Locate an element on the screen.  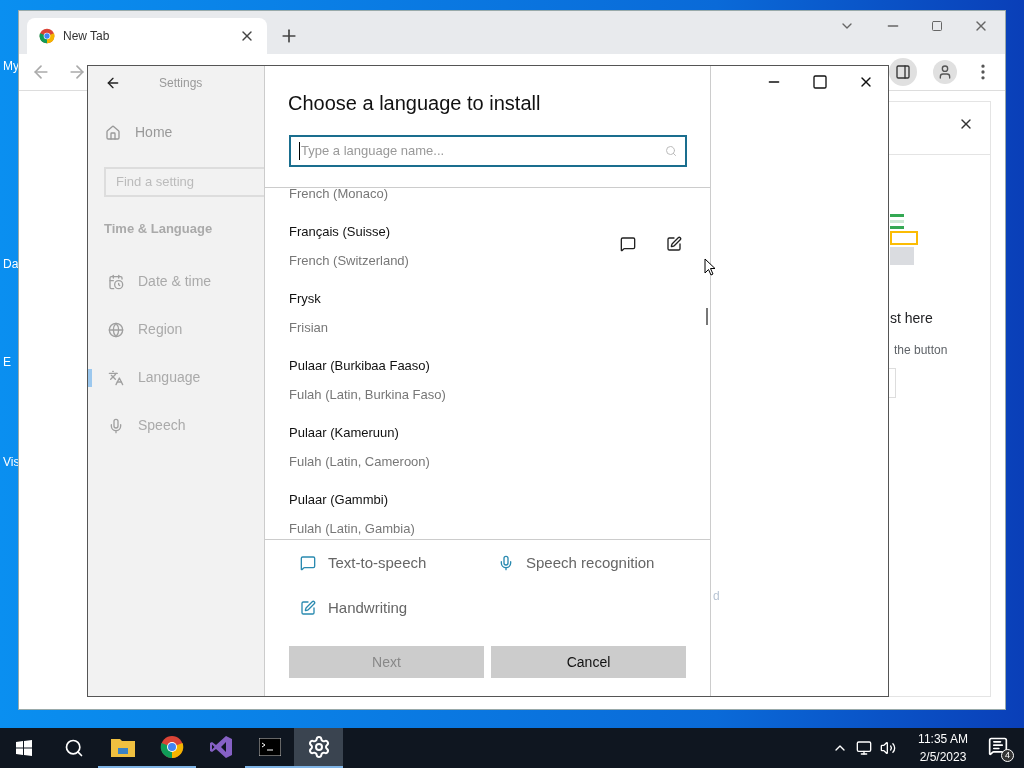
feature-label: Handwriting is located at coordinates (368, 607).